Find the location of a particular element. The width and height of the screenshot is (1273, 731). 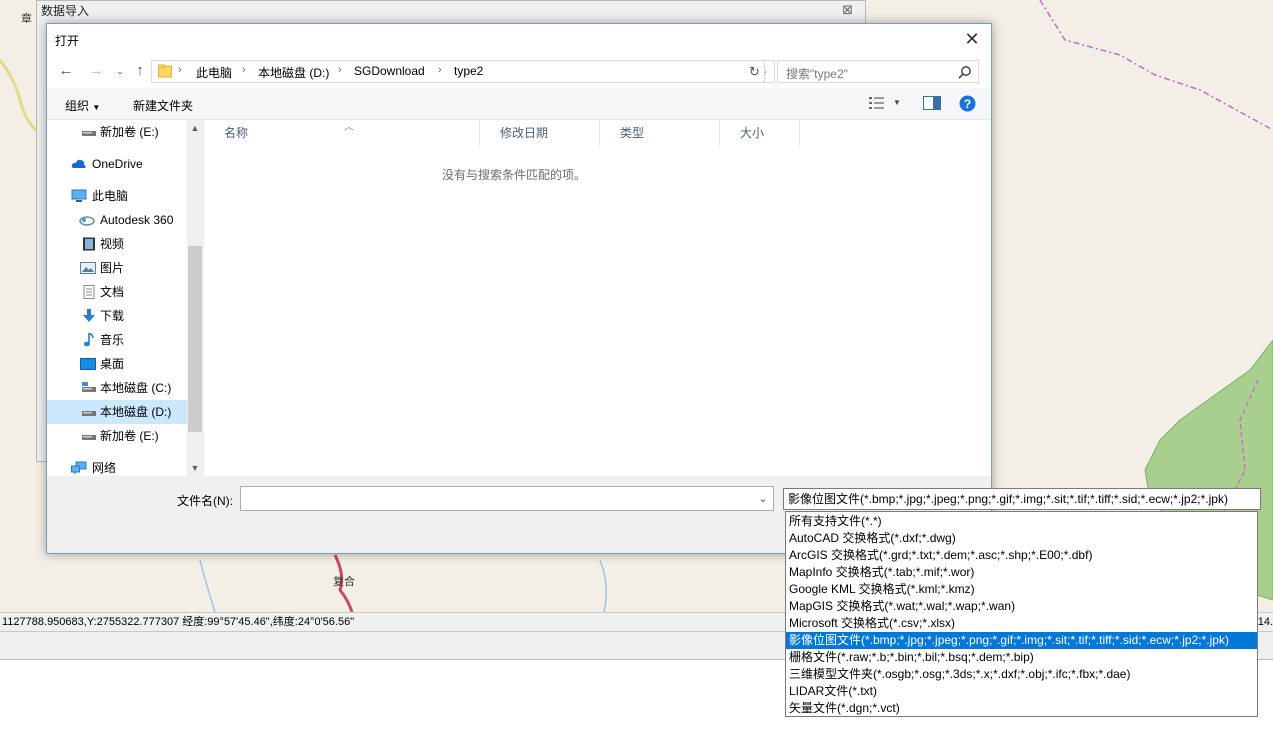

column-header-size: 大小 is located at coordinates (760, 133).